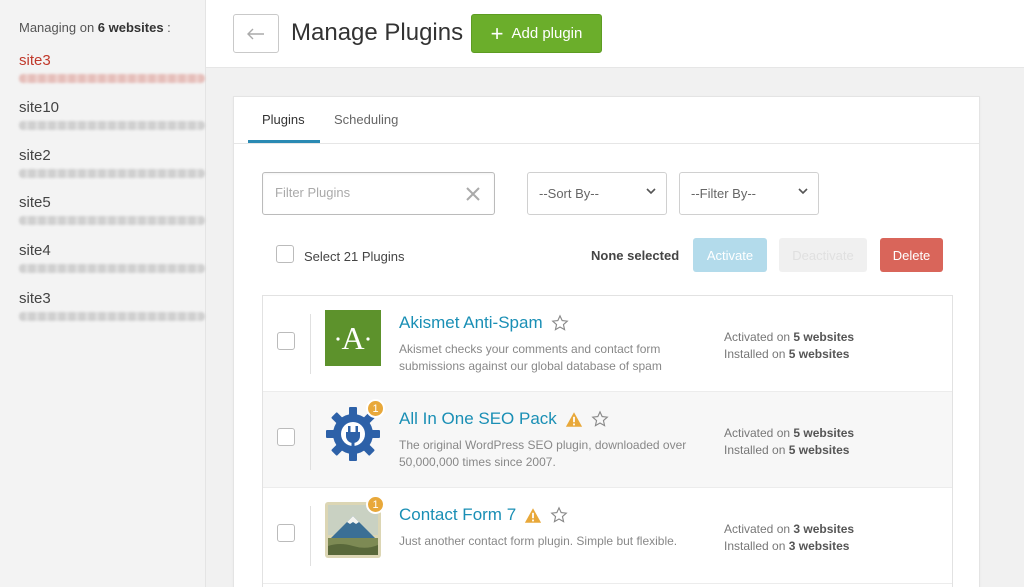  What do you see at coordinates (730, 255) in the screenshot?
I see `activate-button: Activate` at bounding box center [730, 255].